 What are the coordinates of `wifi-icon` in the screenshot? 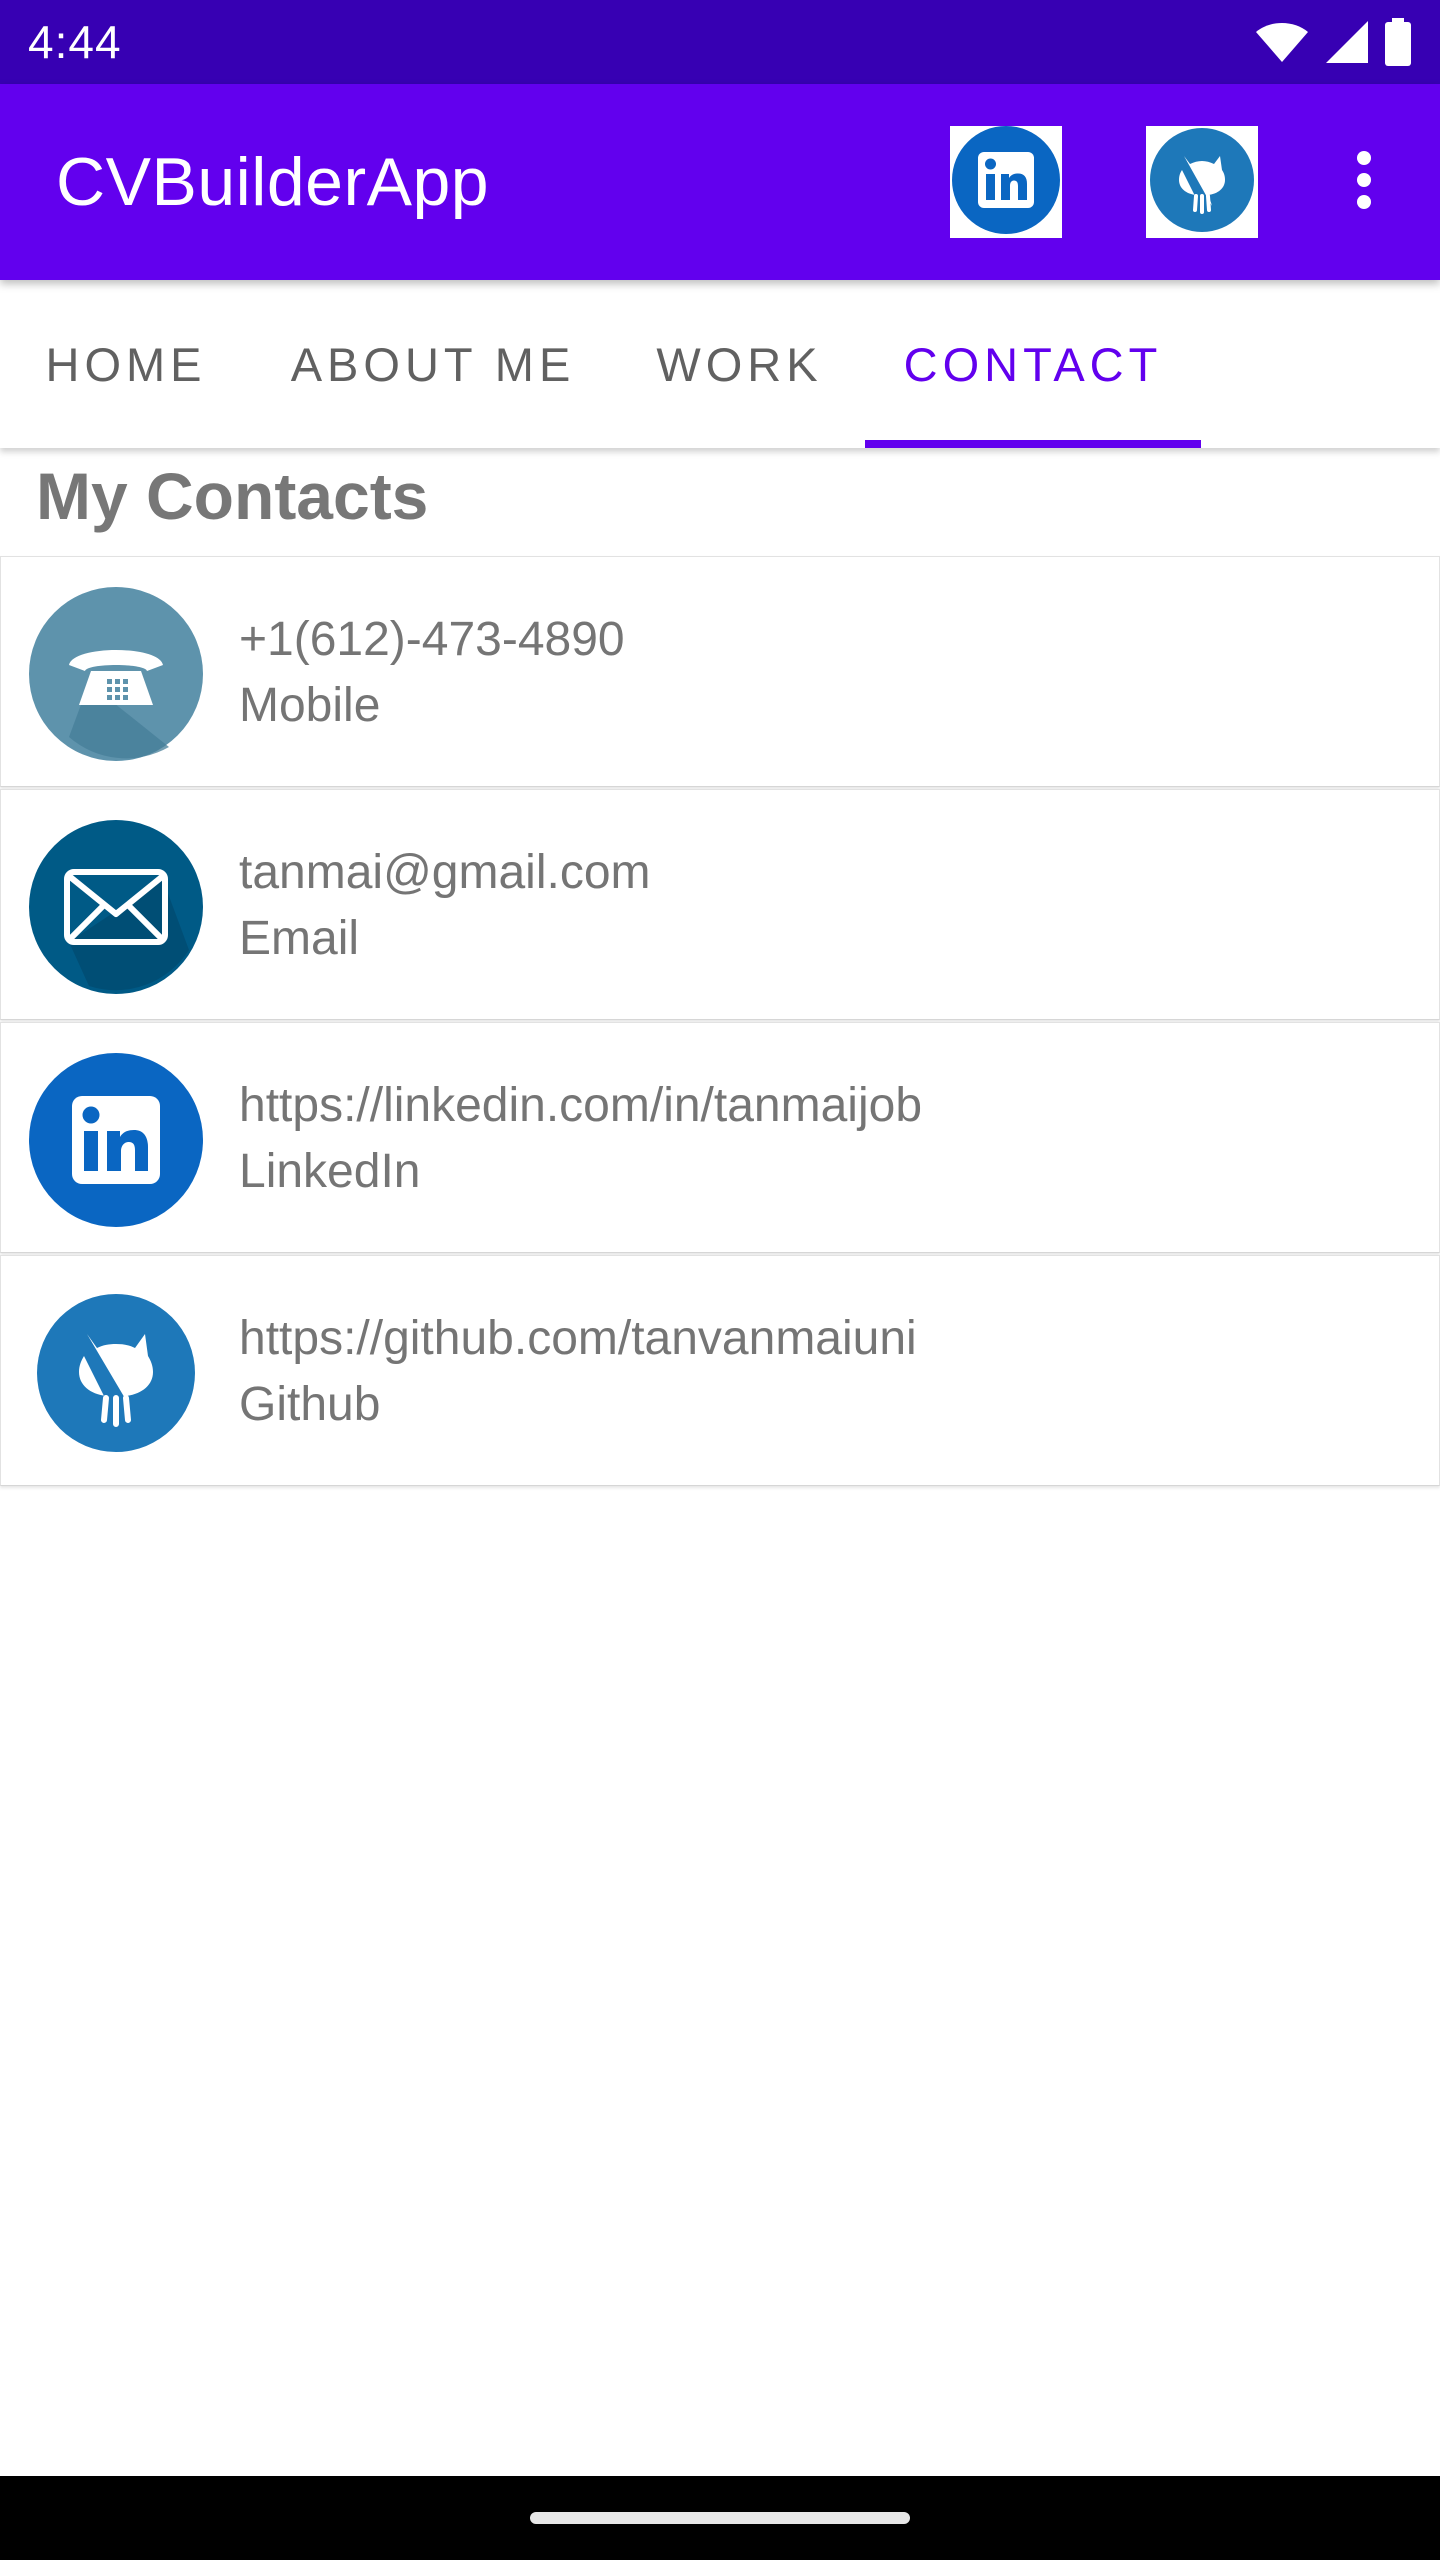 It's located at (1282, 42).